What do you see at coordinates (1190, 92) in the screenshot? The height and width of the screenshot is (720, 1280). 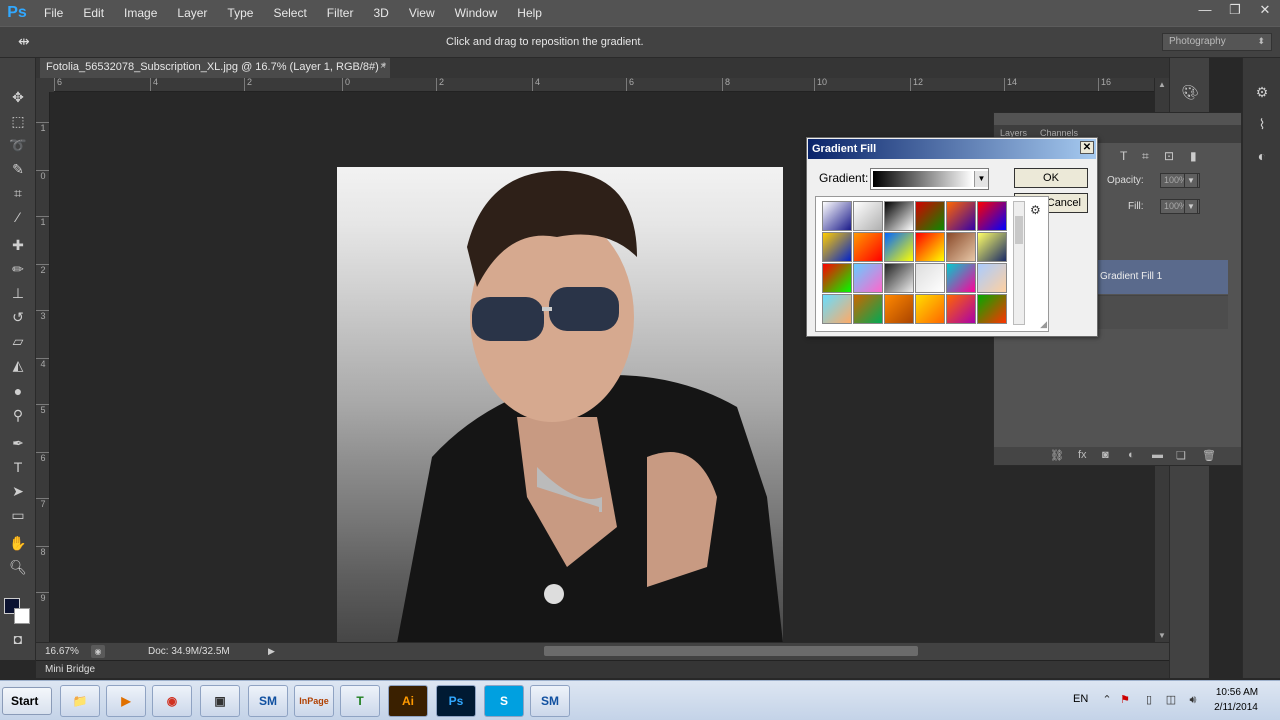 I see `palette-icon: 🎨︎` at bounding box center [1190, 92].